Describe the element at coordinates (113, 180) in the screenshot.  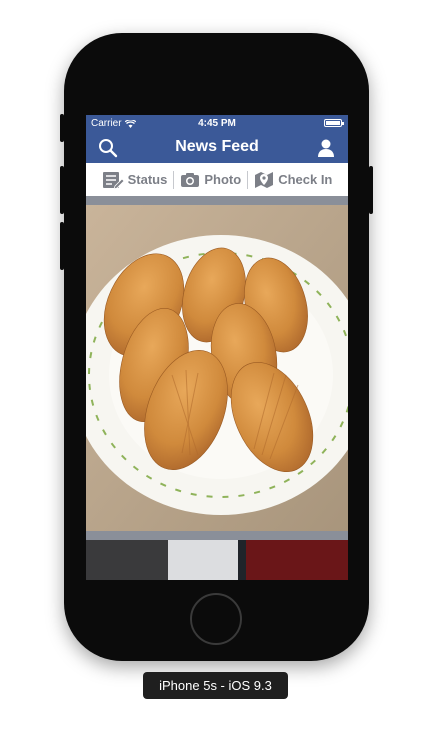
I see `status-icon` at that location.